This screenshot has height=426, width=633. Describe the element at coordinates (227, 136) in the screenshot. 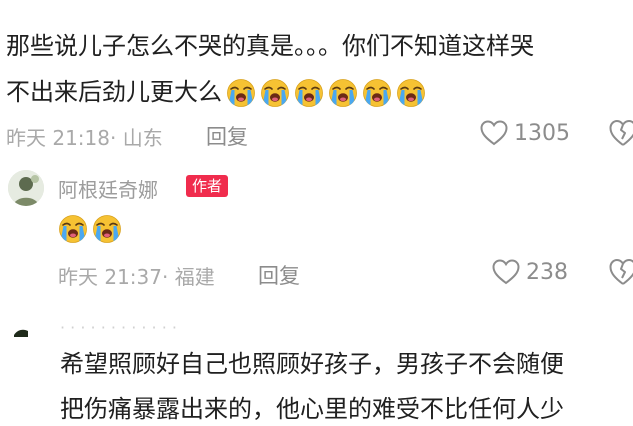

I see `comment-1-reply-button: 回复` at that location.